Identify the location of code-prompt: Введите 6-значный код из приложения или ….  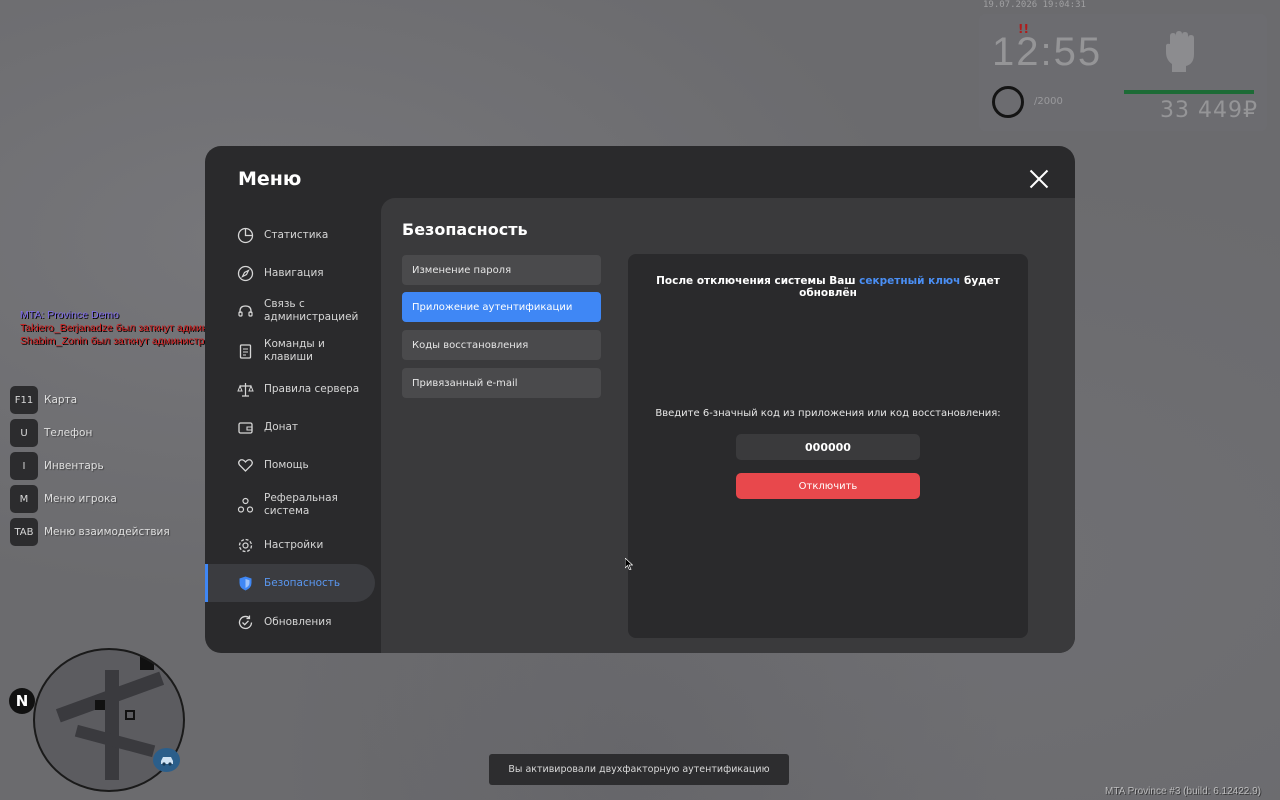
(828, 413).